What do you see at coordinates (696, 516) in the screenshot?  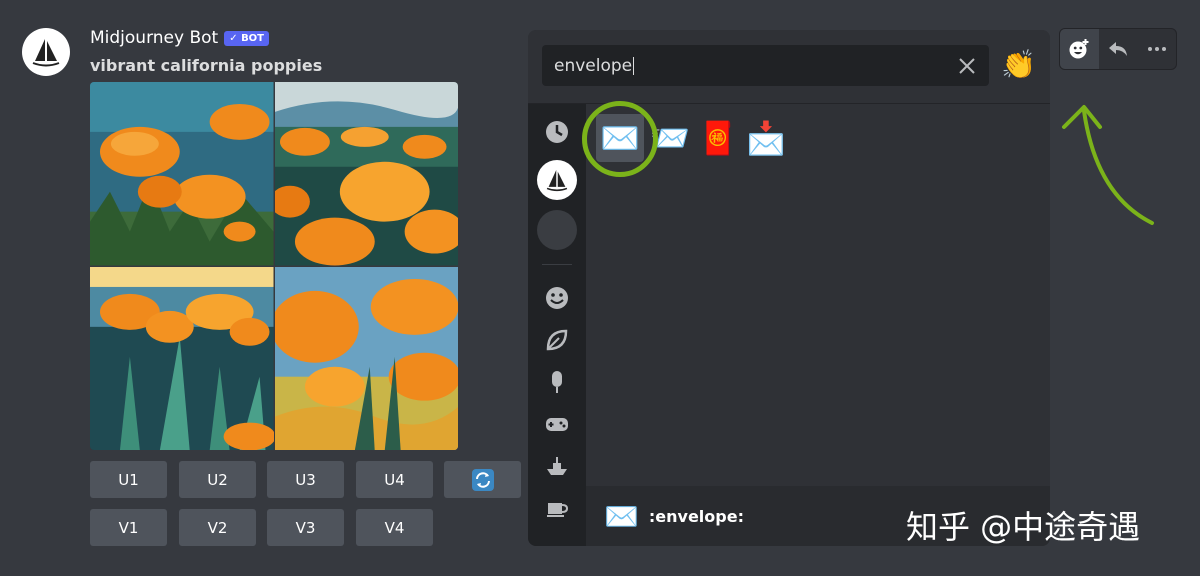 I see `preview-emoji-name: :envelope:` at bounding box center [696, 516].